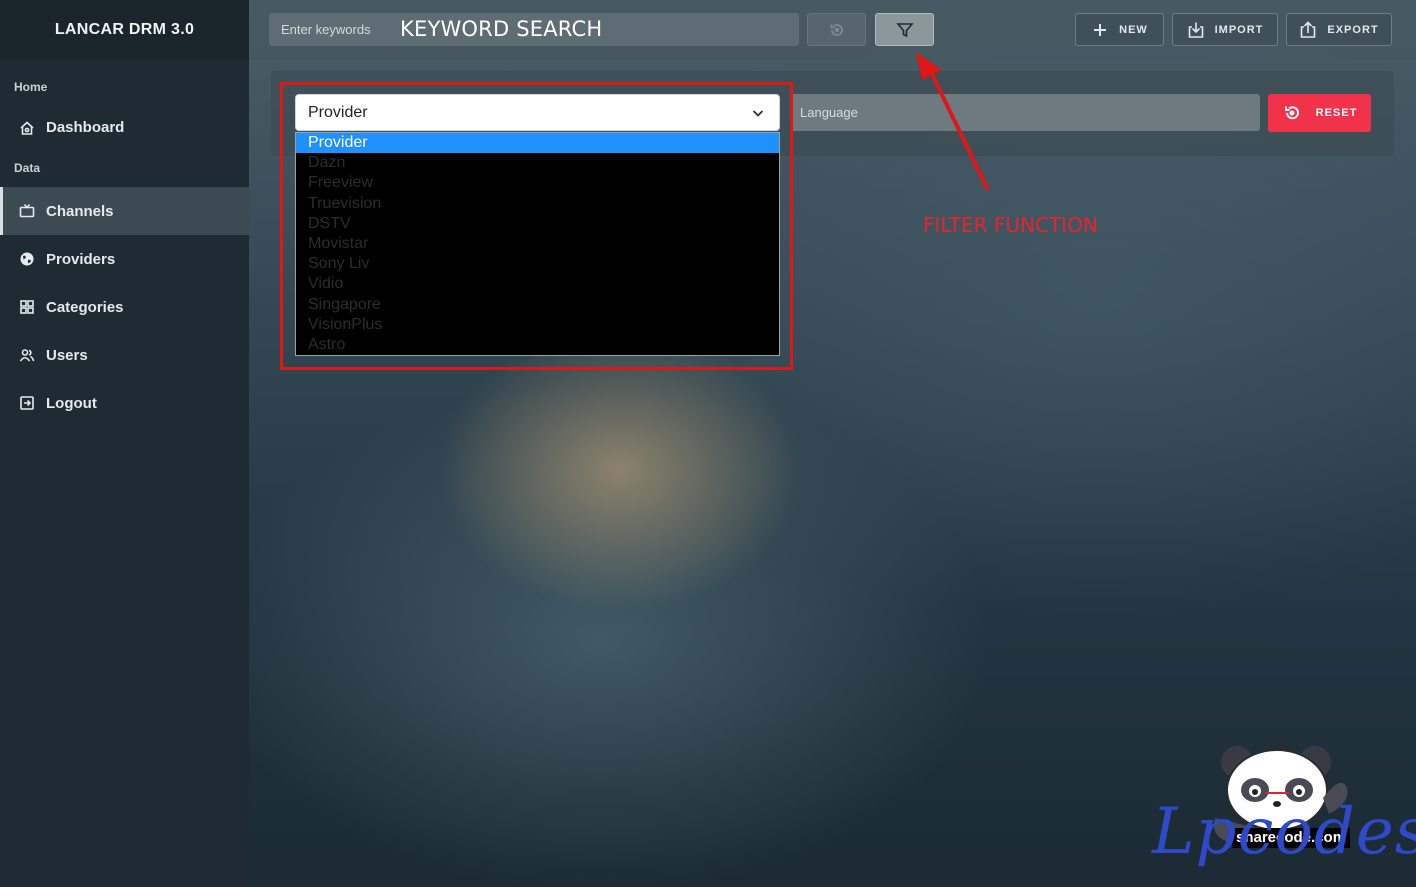  What do you see at coordinates (124, 403) in the screenshot?
I see `sidebar-item-logout: Logout` at bounding box center [124, 403].